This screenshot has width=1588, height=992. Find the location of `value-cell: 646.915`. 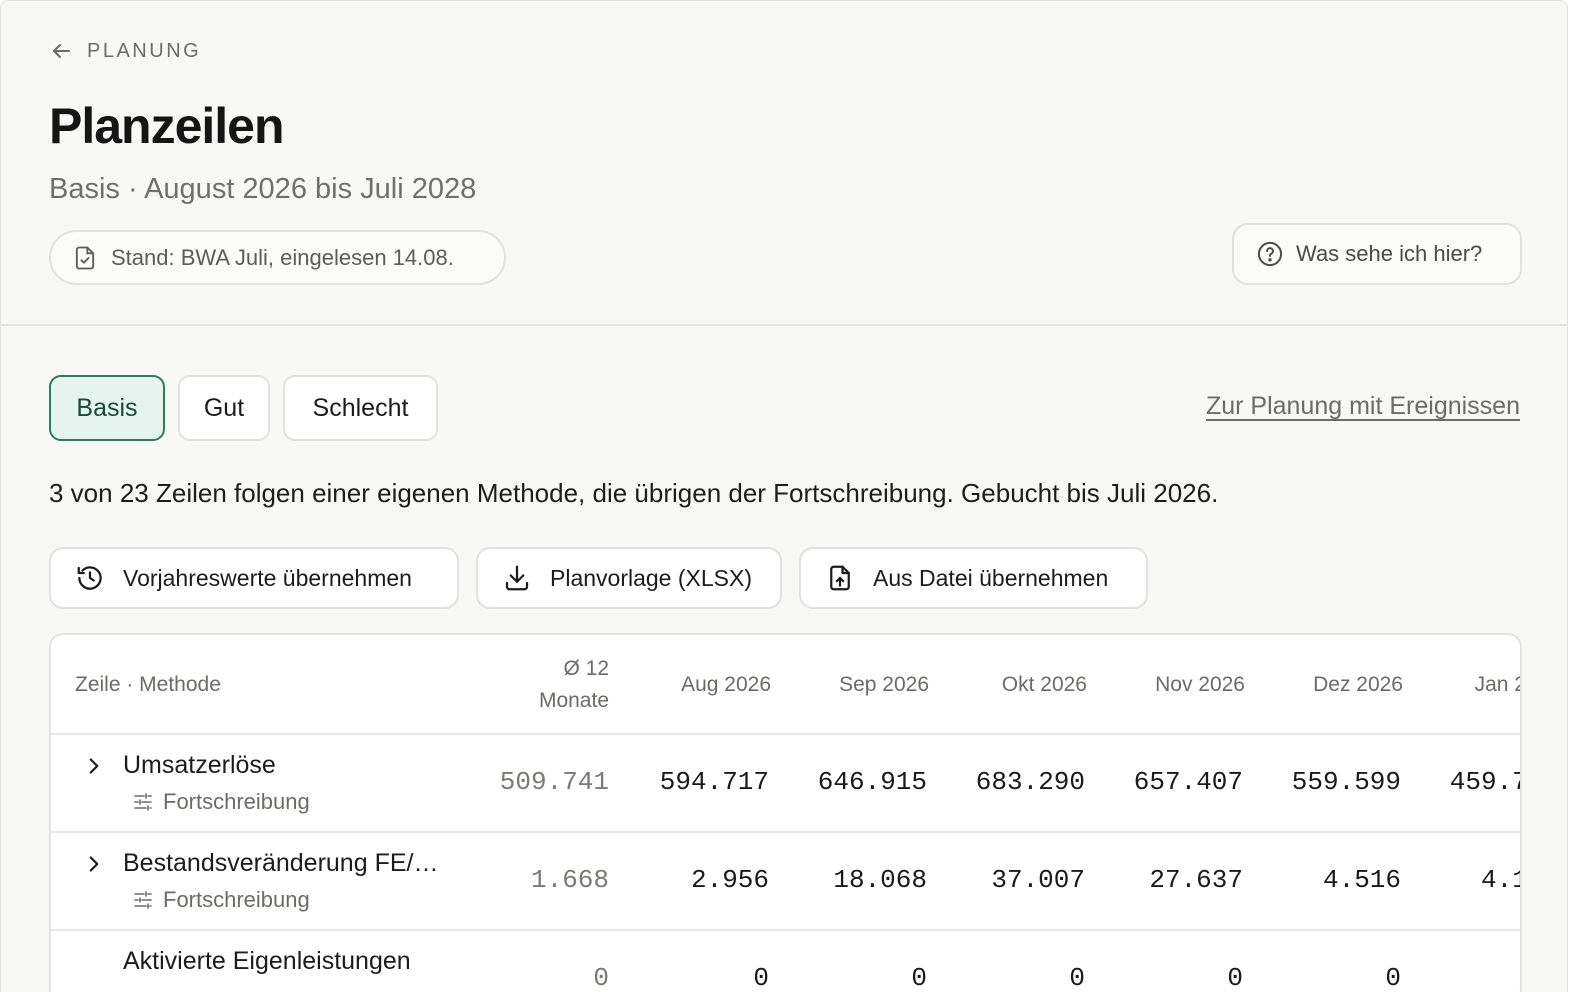

value-cell: 646.915 is located at coordinates (848, 782).